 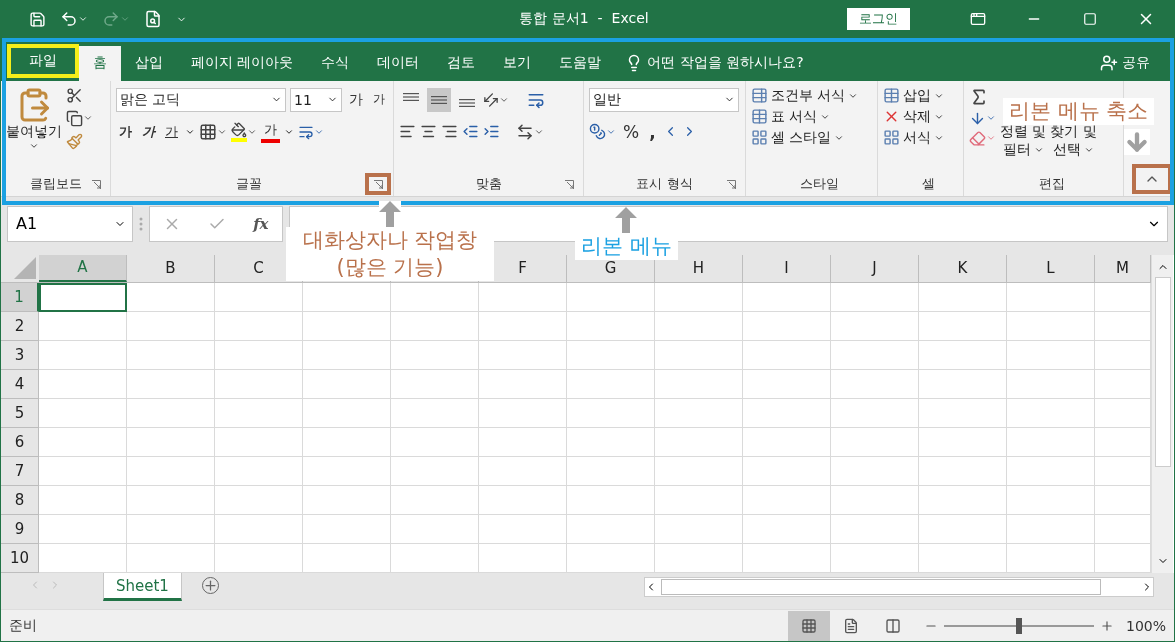 I want to click on print-preview-icon, so click(x=153, y=19).